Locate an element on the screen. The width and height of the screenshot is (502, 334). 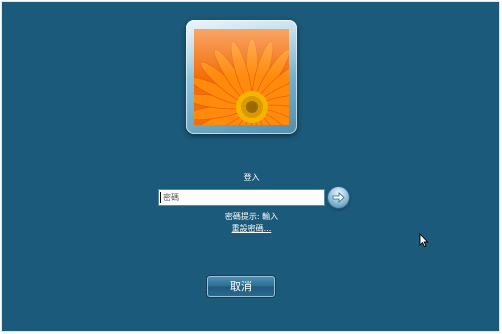
login-title: 登入 is located at coordinates (251, 177).